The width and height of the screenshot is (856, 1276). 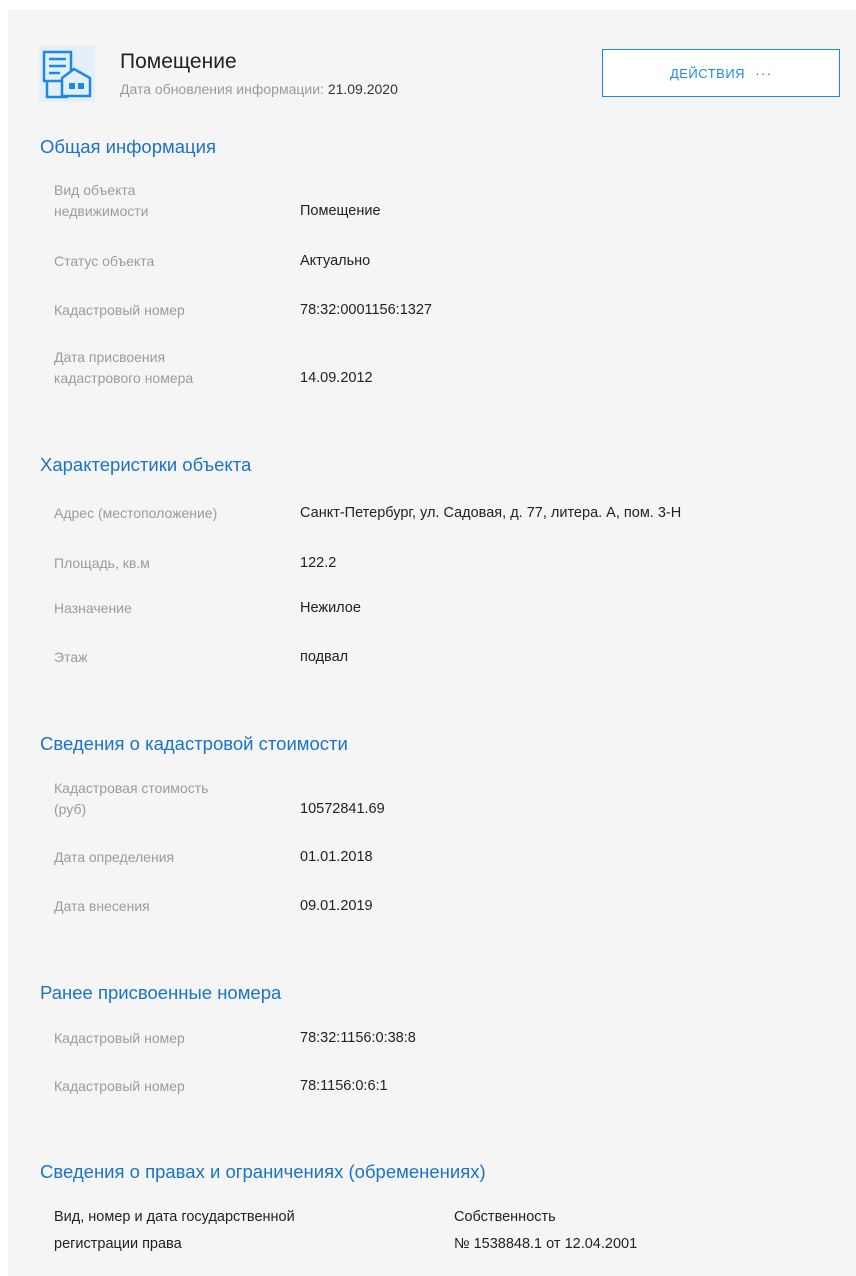 What do you see at coordinates (159, 368) in the screenshot?
I see `row-label: Дата присвоения кадастрового номера` at bounding box center [159, 368].